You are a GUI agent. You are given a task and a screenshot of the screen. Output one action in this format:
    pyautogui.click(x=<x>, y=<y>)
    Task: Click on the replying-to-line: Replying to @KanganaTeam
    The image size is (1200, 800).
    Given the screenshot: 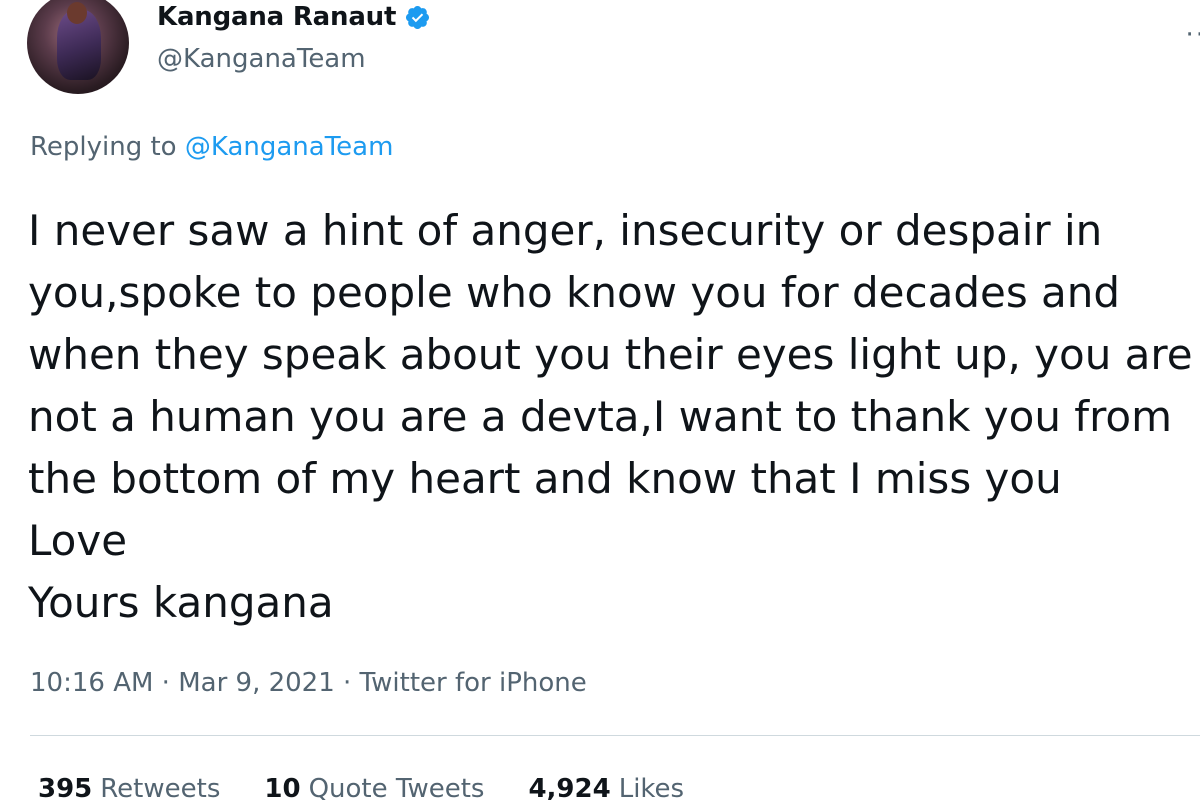 What is the action you would take?
    pyautogui.click(x=211, y=147)
    